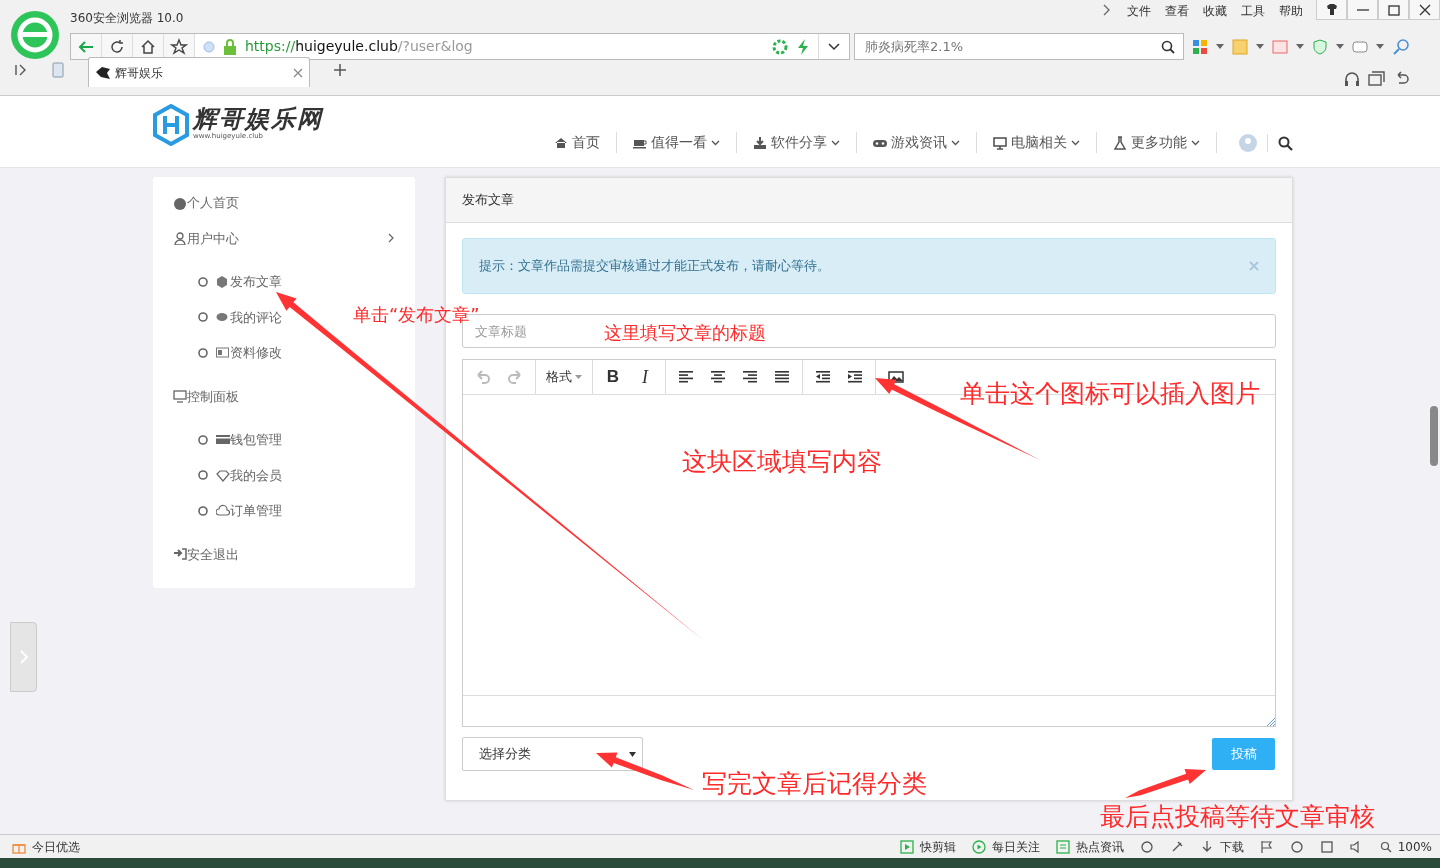  What do you see at coordinates (797, 142) in the screenshot?
I see `nav-link: 软件分享` at bounding box center [797, 142].